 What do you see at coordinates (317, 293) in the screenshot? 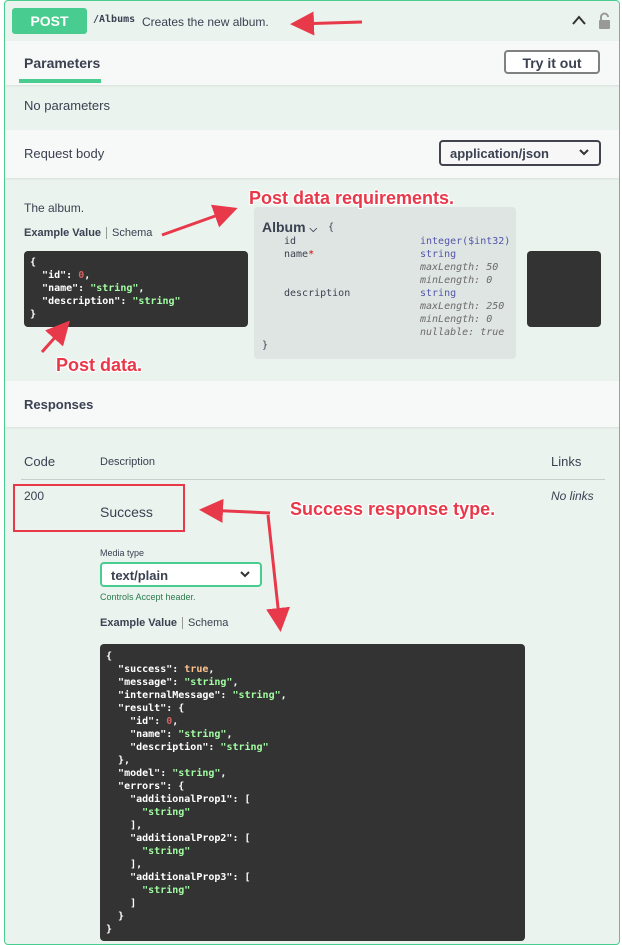
I see `schema-field-name: description` at bounding box center [317, 293].